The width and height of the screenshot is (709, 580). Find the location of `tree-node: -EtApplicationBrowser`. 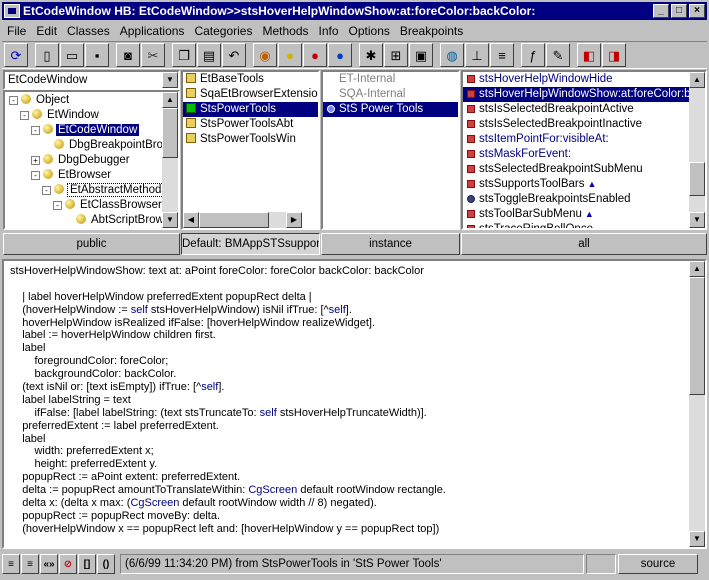

tree-node: -EtApplicationBrowser is located at coordinates (116, 229).